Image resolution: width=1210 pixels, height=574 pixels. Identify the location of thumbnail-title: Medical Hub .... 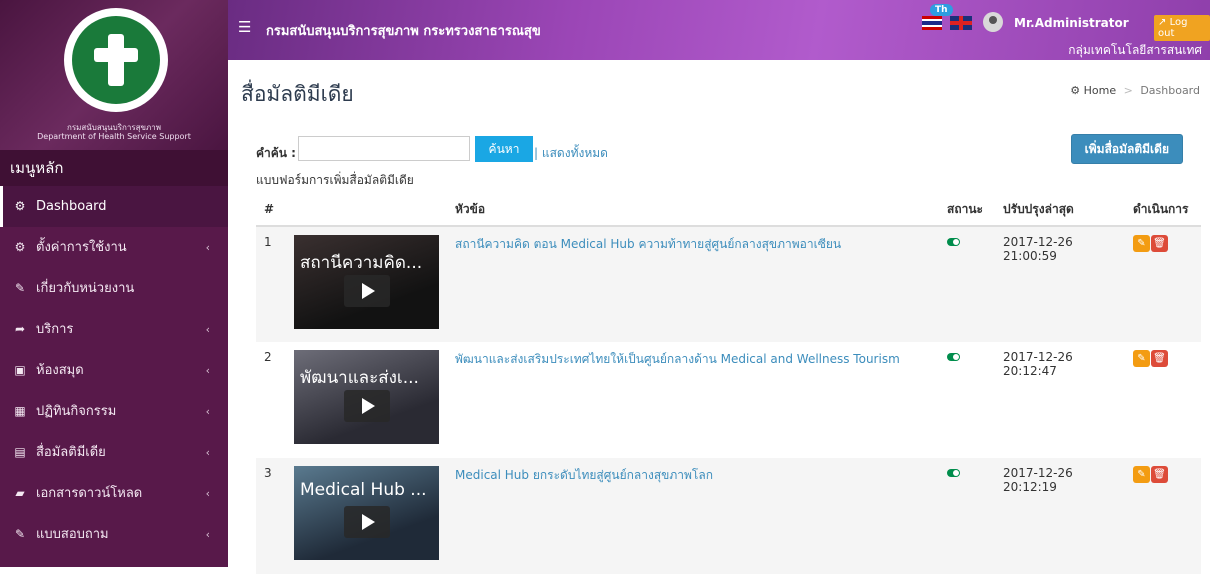
(363, 490).